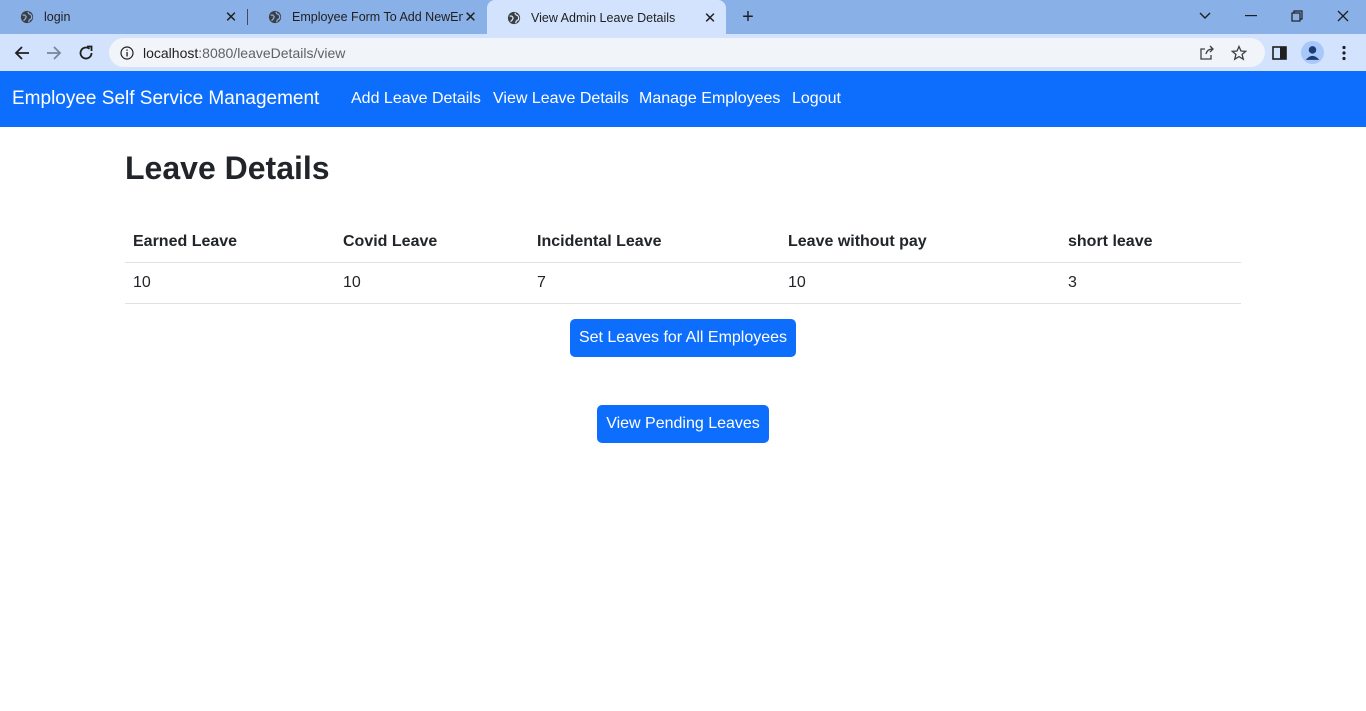 This screenshot has width=1366, height=711. What do you see at coordinates (123, 17) in the screenshot?
I see `browser-tab-login: login ✕` at bounding box center [123, 17].